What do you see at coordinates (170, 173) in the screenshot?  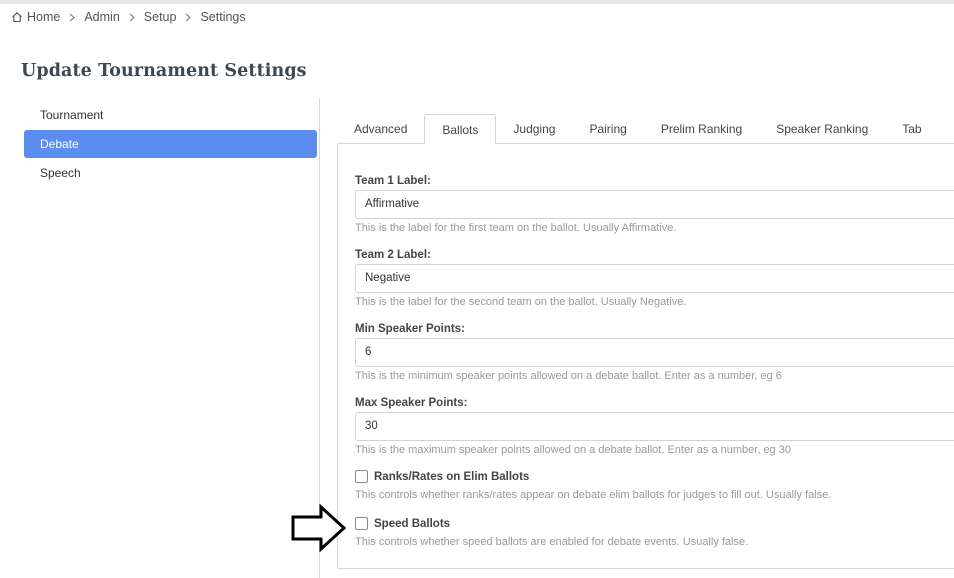 I see `sidebar-item-speech: Speech` at bounding box center [170, 173].